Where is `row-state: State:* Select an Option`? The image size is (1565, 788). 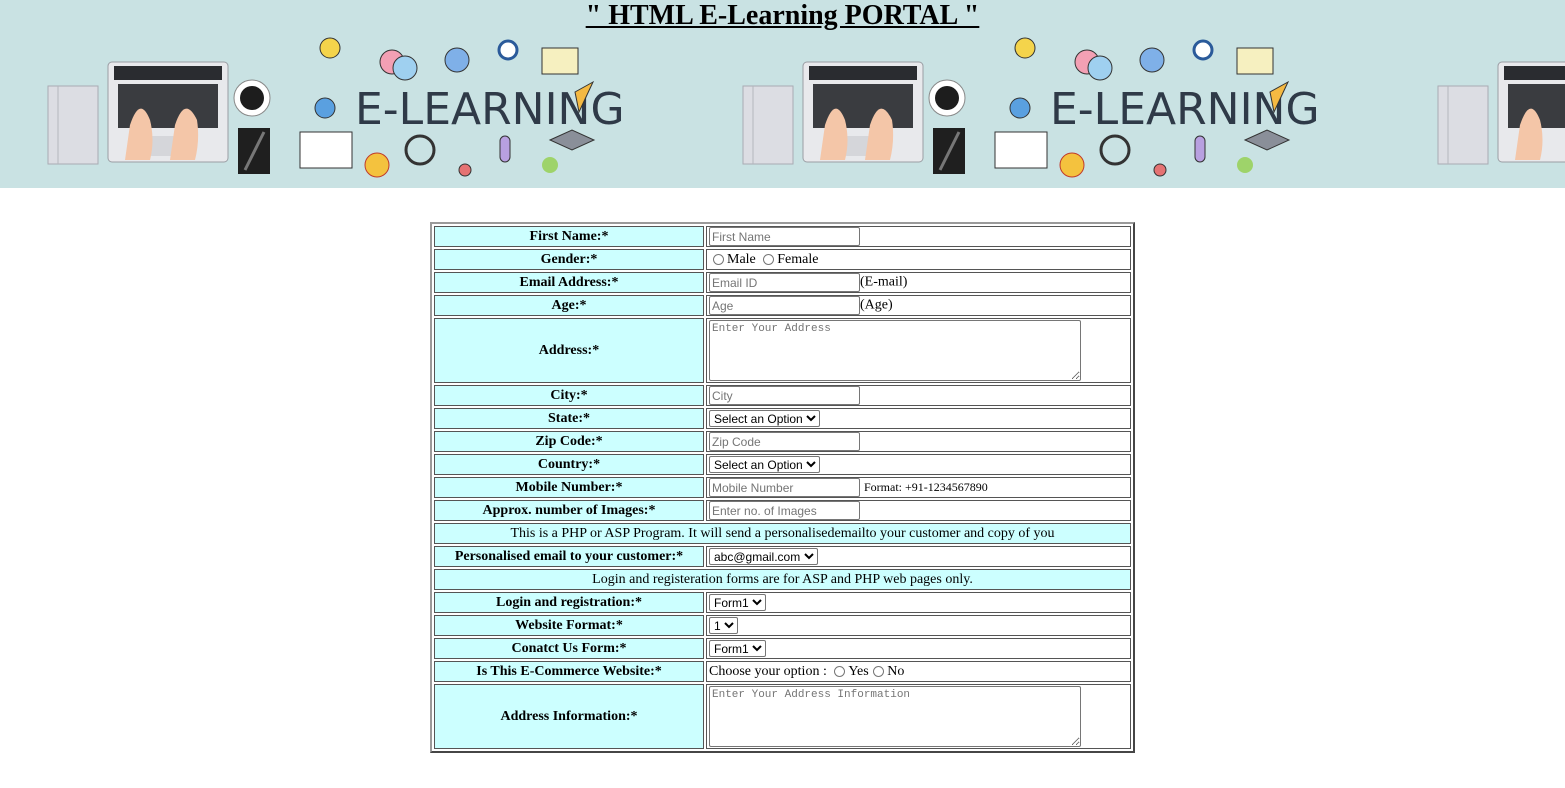
row-state: State:* Select an Option is located at coordinates (782, 418).